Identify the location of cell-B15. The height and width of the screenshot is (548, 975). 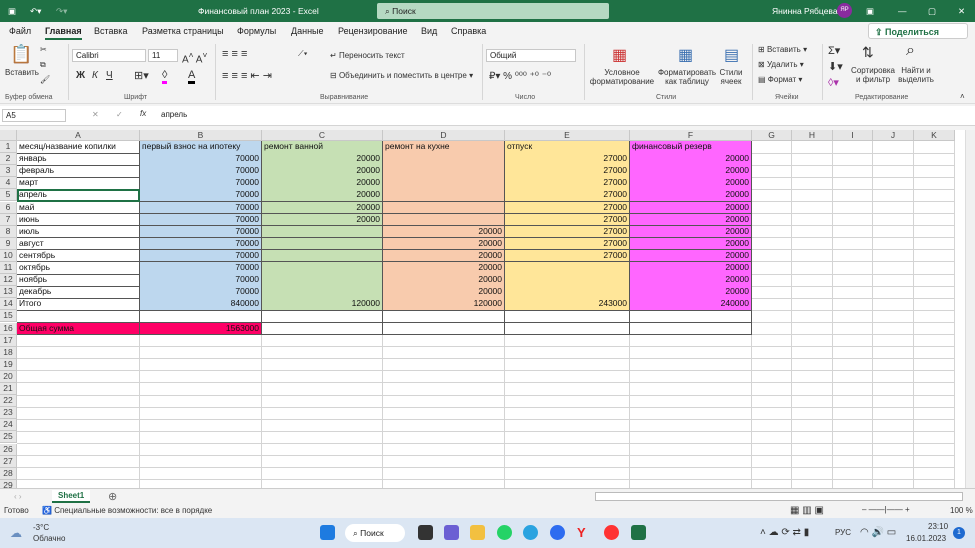
(201, 316).